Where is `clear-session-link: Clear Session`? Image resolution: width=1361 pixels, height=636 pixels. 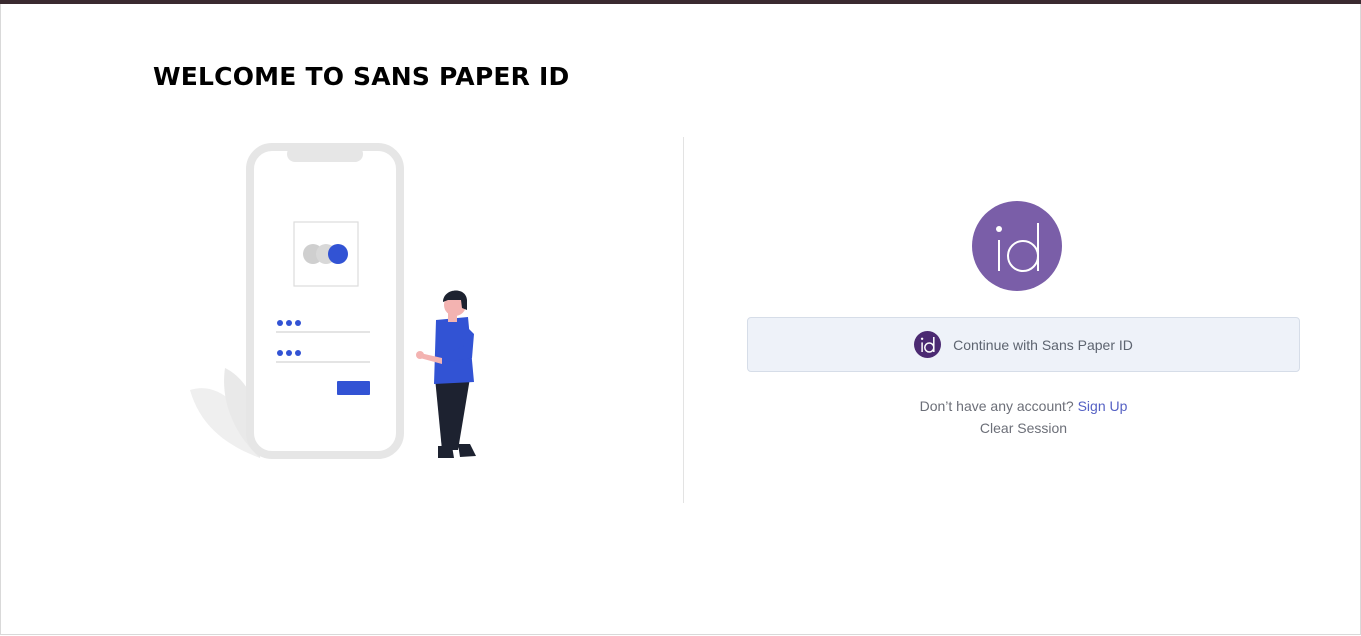 clear-session-link: Clear Session is located at coordinates (1023, 428).